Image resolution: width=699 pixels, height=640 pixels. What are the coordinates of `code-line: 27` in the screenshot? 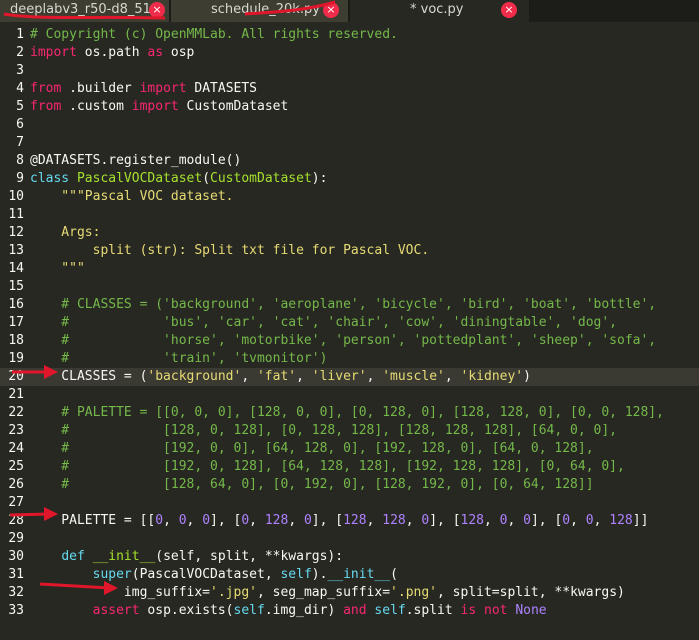 It's located at (349, 503).